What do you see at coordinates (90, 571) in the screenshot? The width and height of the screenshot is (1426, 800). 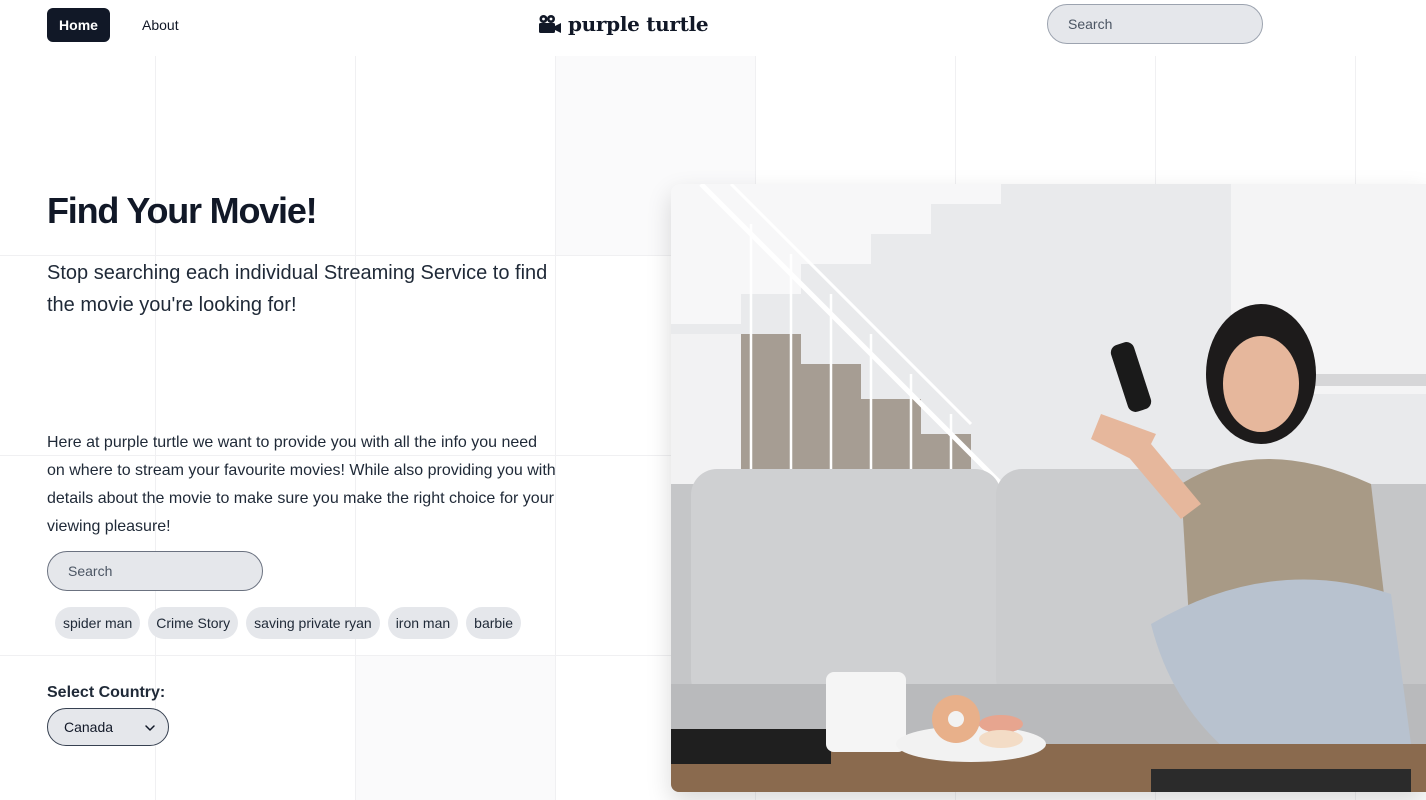 I see `movie-search-placeholder: Search` at bounding box center [90, 571].